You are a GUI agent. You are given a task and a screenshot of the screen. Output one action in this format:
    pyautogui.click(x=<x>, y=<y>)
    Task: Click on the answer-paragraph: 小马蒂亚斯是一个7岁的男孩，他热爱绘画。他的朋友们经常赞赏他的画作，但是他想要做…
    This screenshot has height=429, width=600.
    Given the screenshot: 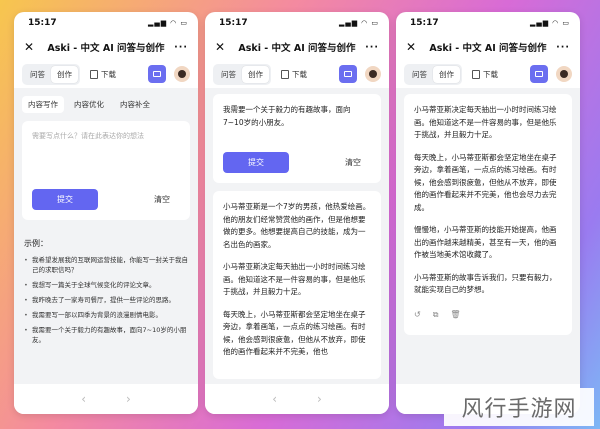 What is the action you would take?
    pyautogui.click(x=297, y=225)
    